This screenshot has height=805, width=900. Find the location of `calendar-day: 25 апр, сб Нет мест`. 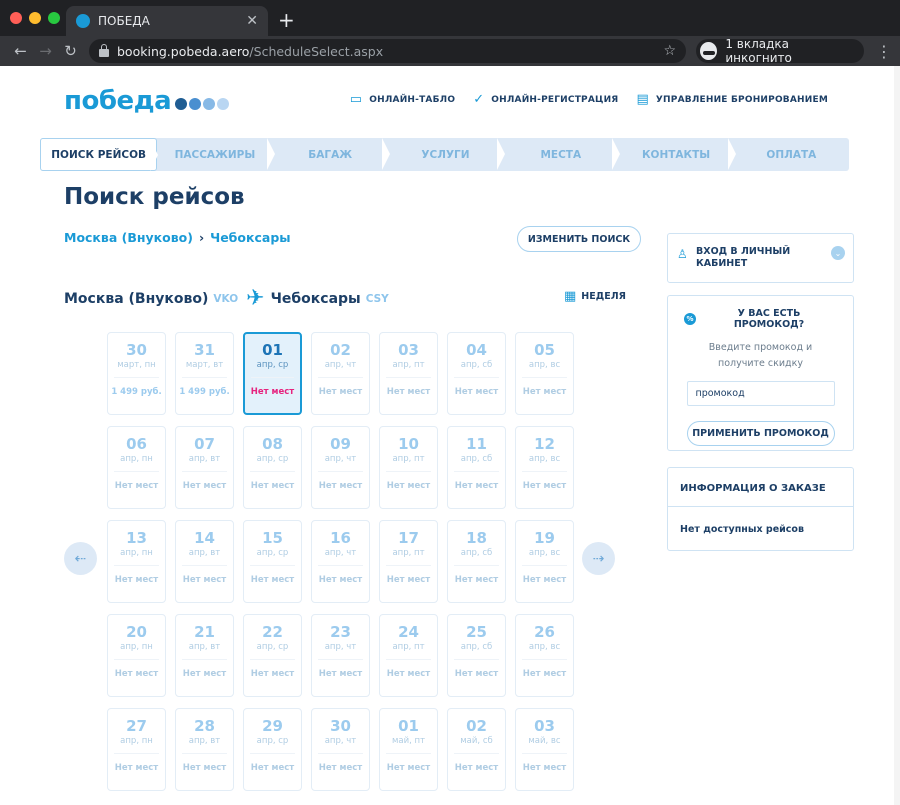

calendar-day: 25 апр, сб Нет мест is located at coordinates (476, 655).